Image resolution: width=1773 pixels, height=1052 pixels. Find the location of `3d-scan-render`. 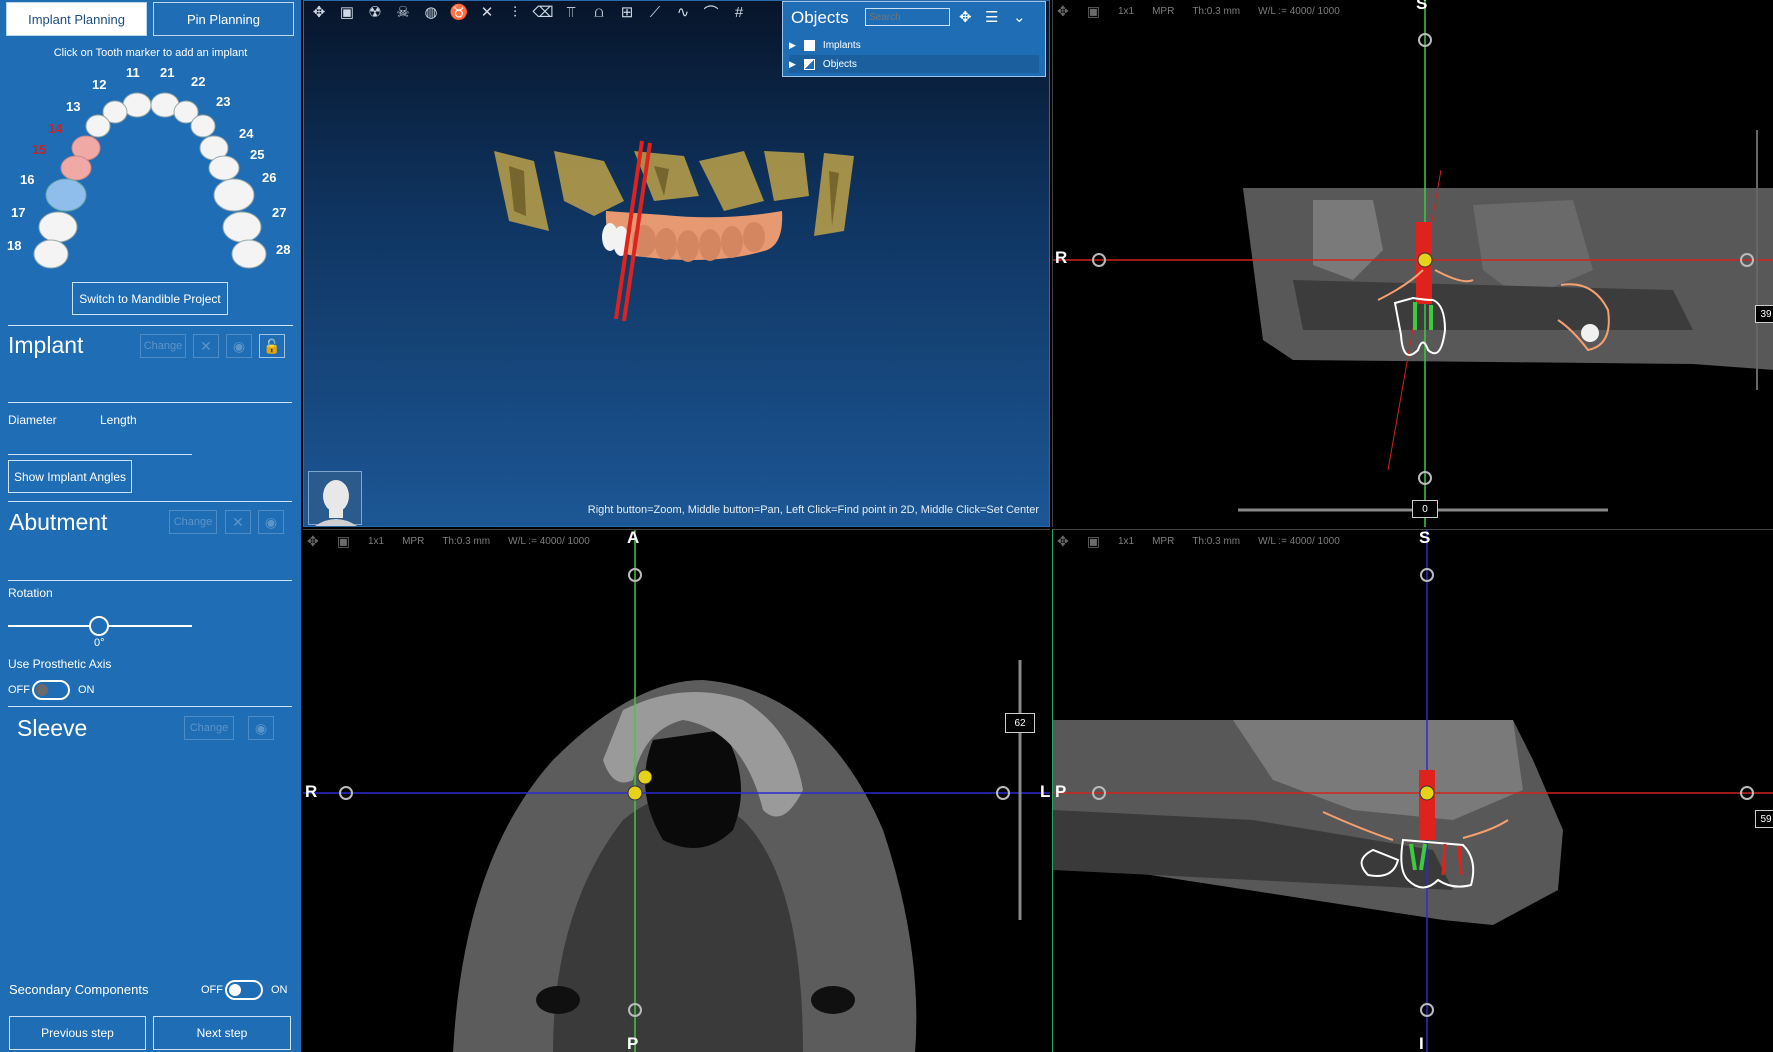

3d-scan-render is located at coordinates (674, 231).